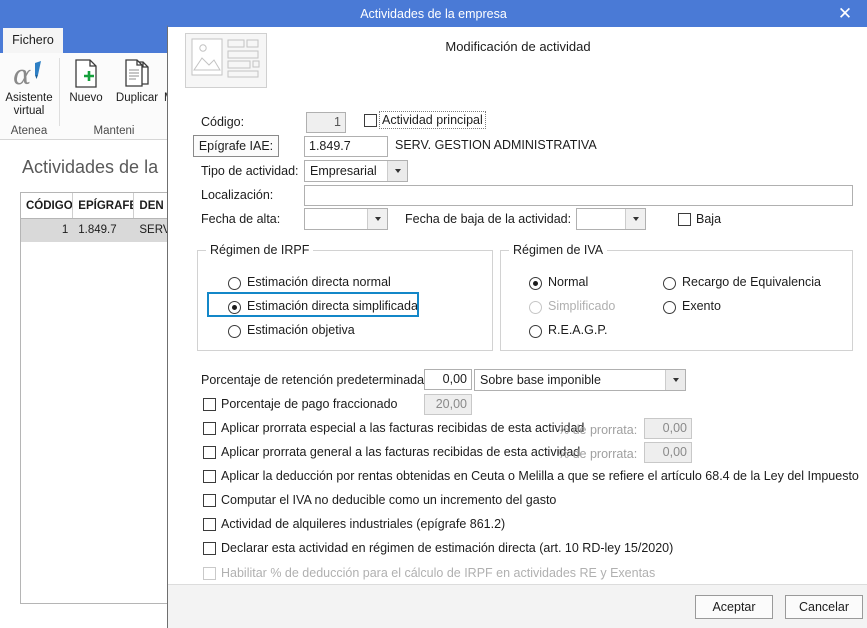 Image resolution: width=867 pixels, height=628 pixels. I want to click on radio-label: Estimación directa normal, so click(319, 282).